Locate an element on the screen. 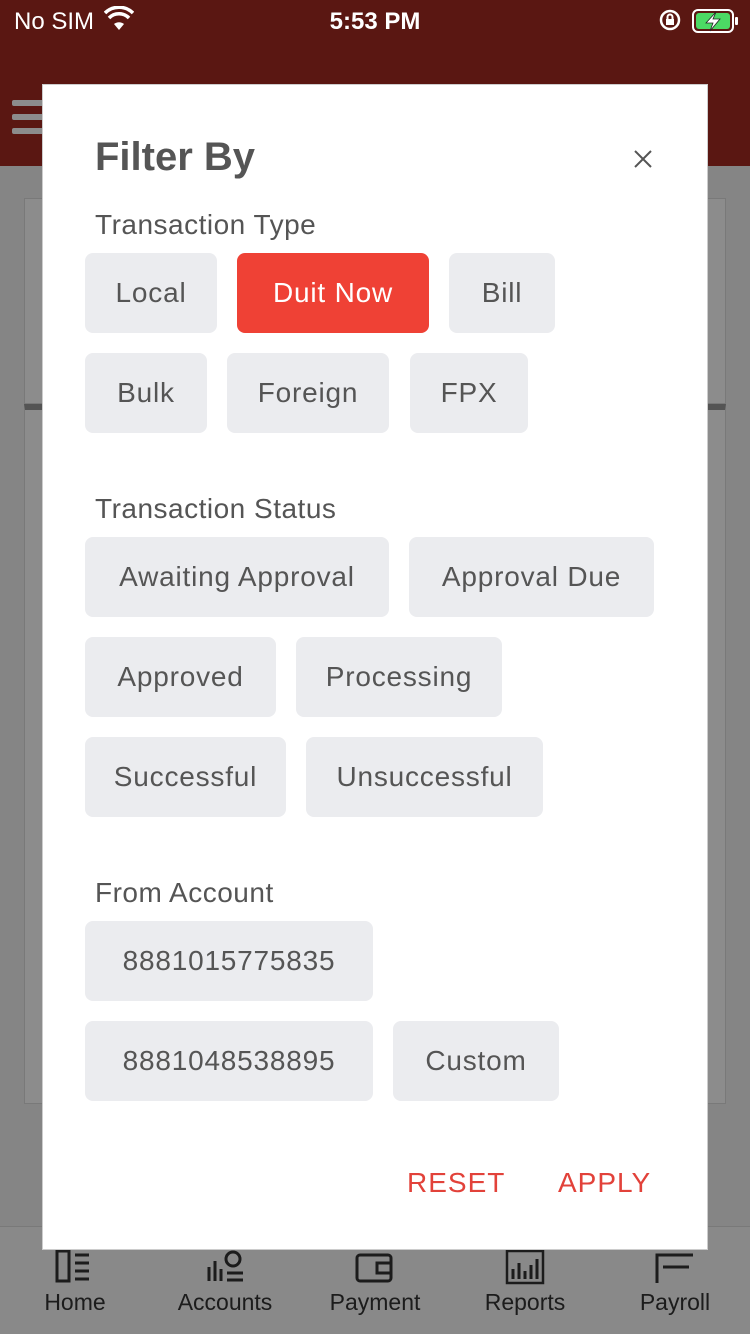 This screenshot has width=750, height=1334. from-account-label: From Account is located at coordinates (184, 892).